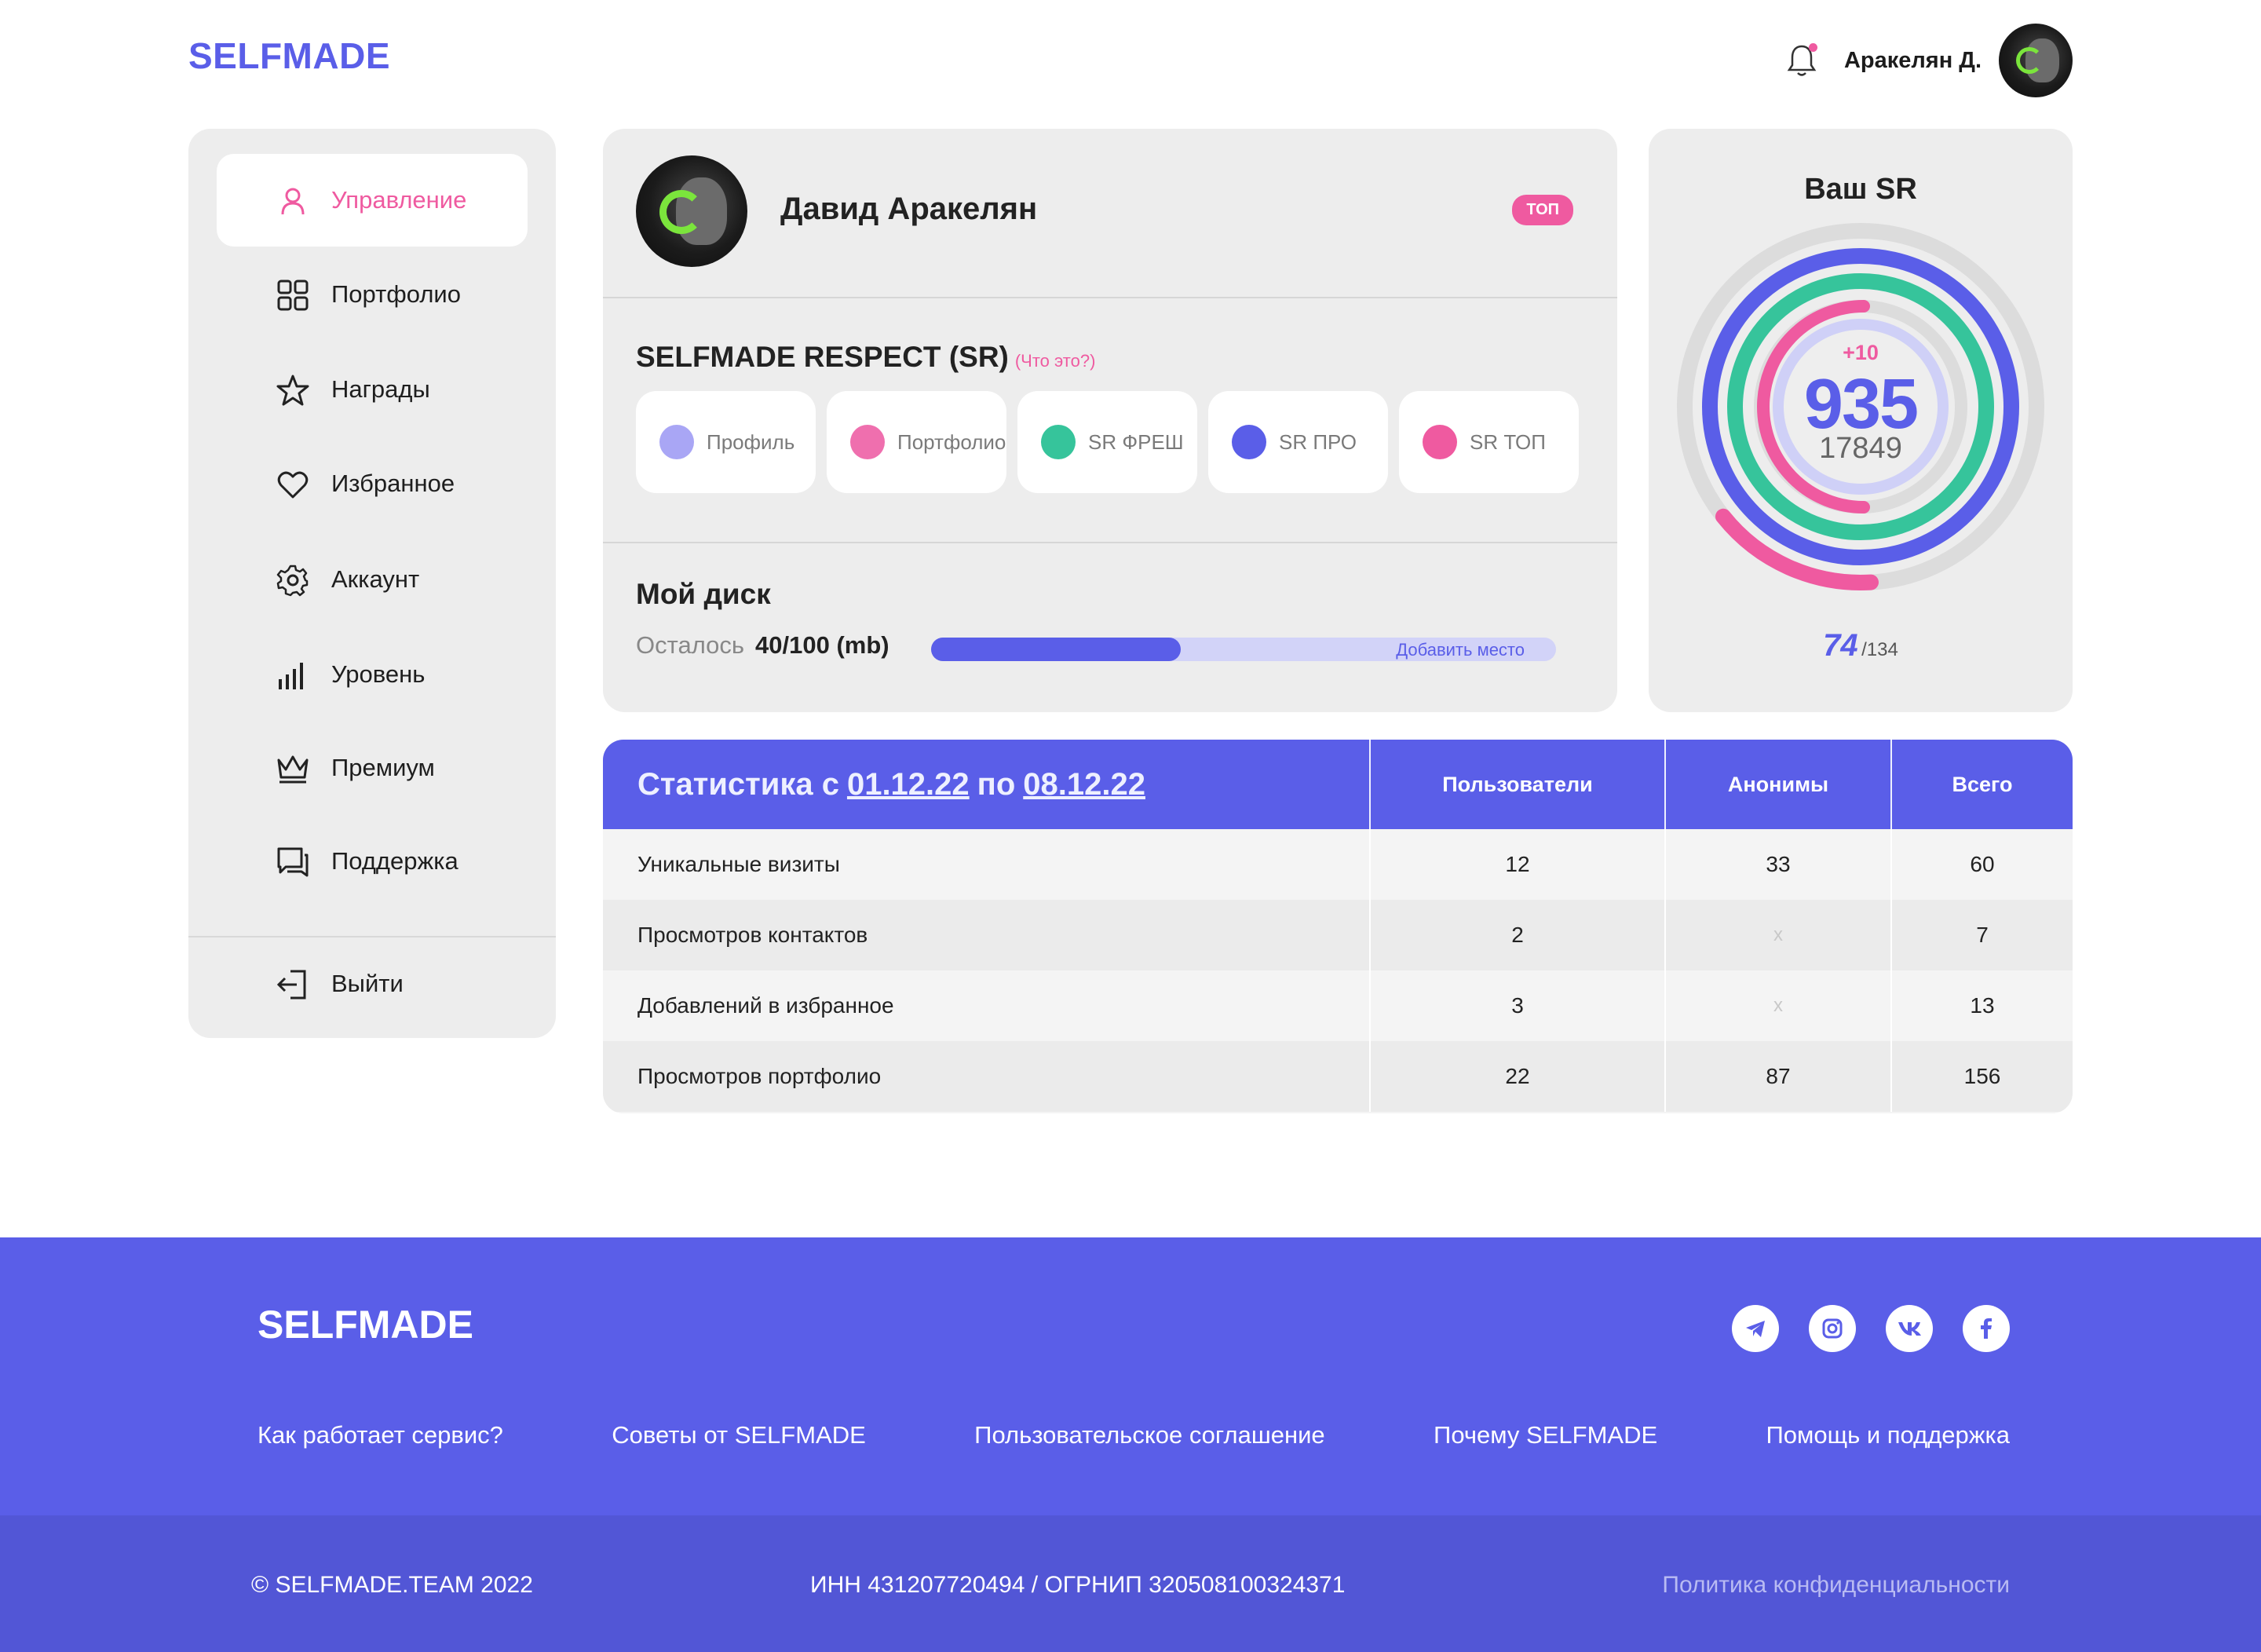 This screenshot has height=1652, width=2261. Describe the element at coordinates (909, 209) in the screenshot. I see `profile-name: Давид Аракелян` at that location.